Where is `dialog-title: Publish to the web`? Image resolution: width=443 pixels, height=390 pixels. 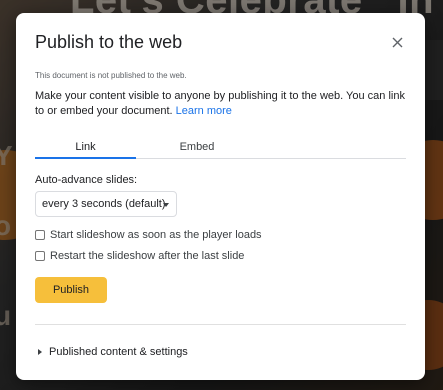
dialog-title: Publish to the web is located at coordinates (109, 42).